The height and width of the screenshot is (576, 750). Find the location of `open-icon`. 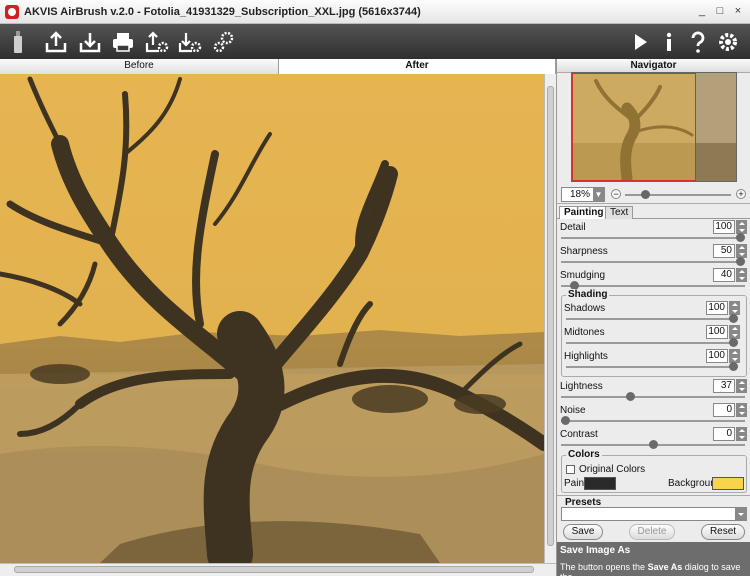

open-icon is located at coordinates (56, 42).